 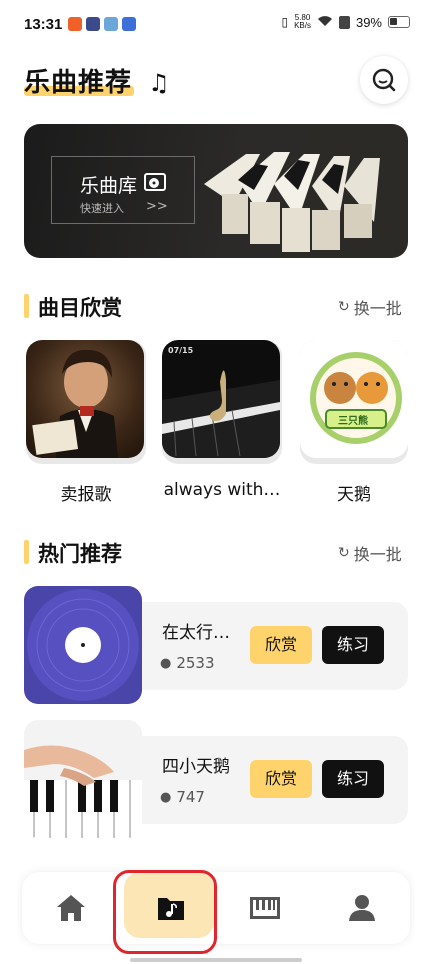 I want to click on music-library-banner: 乐曲库 快速进入 >>, so click(x=216, y=191).